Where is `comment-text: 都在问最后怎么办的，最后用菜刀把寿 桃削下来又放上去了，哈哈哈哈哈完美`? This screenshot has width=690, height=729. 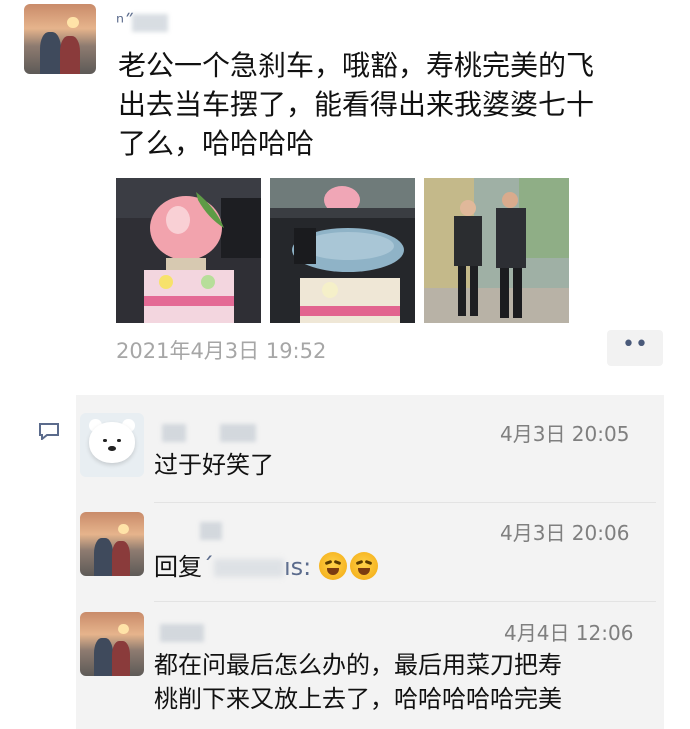 comment-text: 都在问最后怎么办的，最后用菜刀把寿 桃削下来又放上去了，哈哈哈哈哈完美 is located at coordinates (358, 682).